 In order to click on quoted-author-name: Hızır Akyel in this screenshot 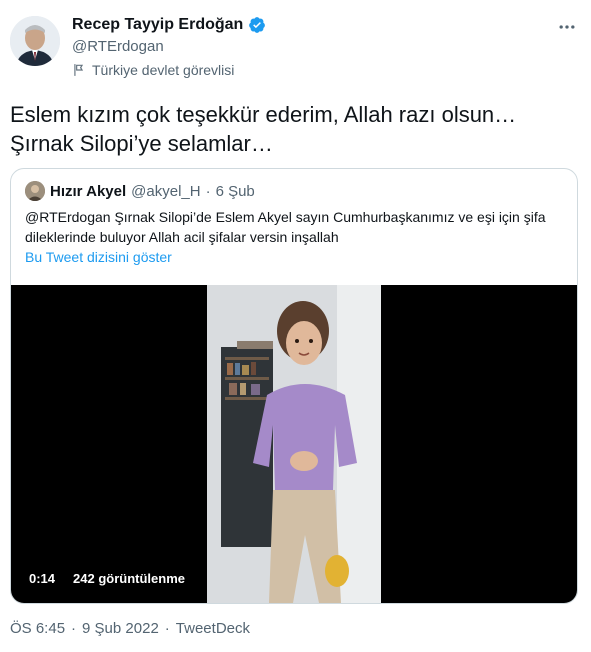, I will do `click(88, 191)`.